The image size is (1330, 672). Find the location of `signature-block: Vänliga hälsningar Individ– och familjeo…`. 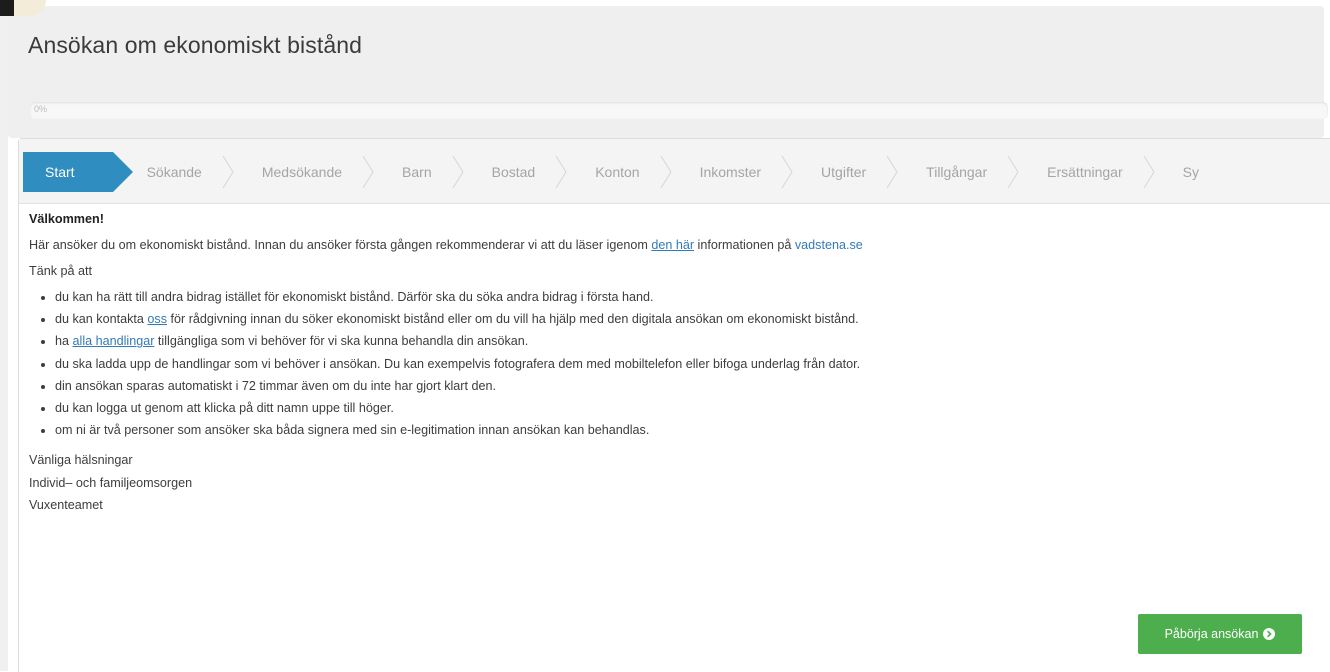

signature-block: Vänliga hälsningar Individ– och familjeo… is located at coordinates (674, 482).